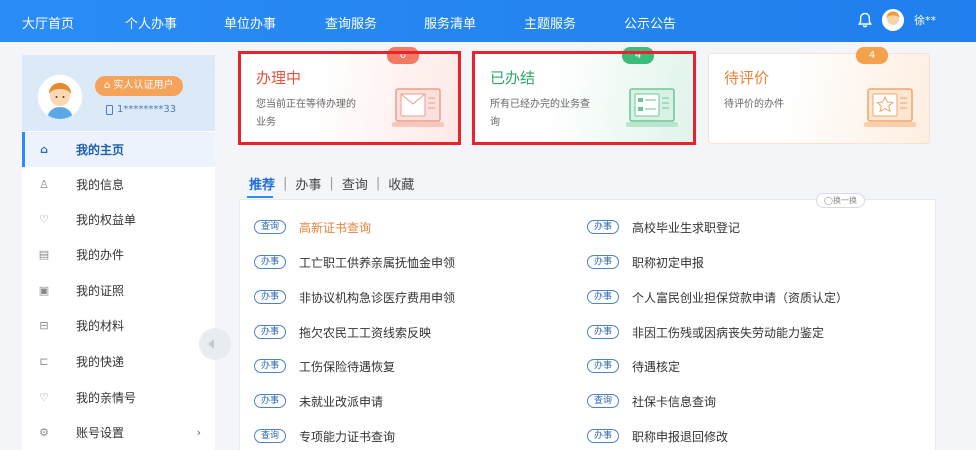 The image size is (976, 450). Describe the element at coordinates (250, 22) in the screenshot. I see `nav-item-unit: 单位办事` at that location.